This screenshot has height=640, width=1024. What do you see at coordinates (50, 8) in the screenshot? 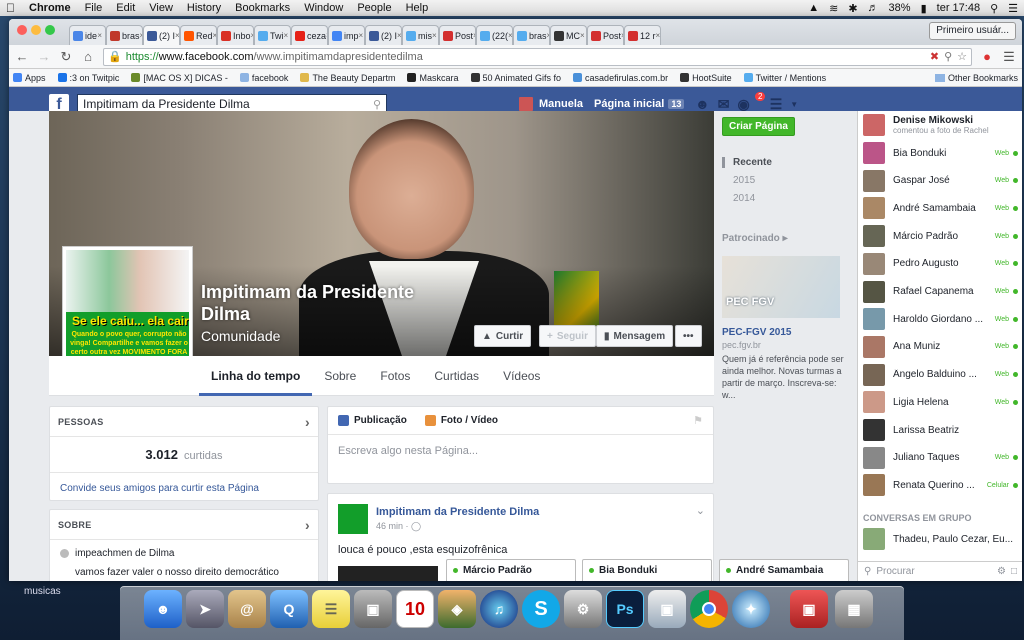
I see `menu-app-name: Chrome` at bounding box center [50, 8].